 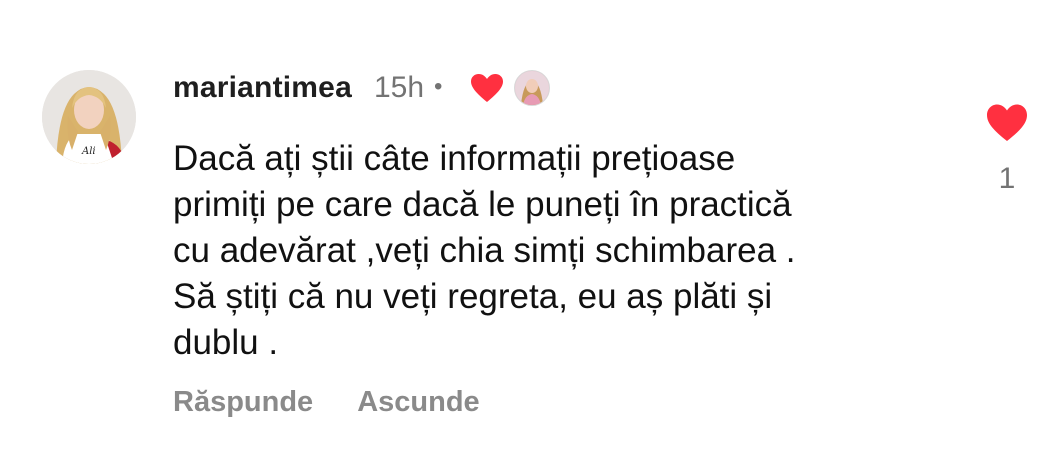 What do you see at coordinates (326, 402) in the screenshot?
I see `comment-actions: Răspunde Ascunde` at bounding box center [326, 402].